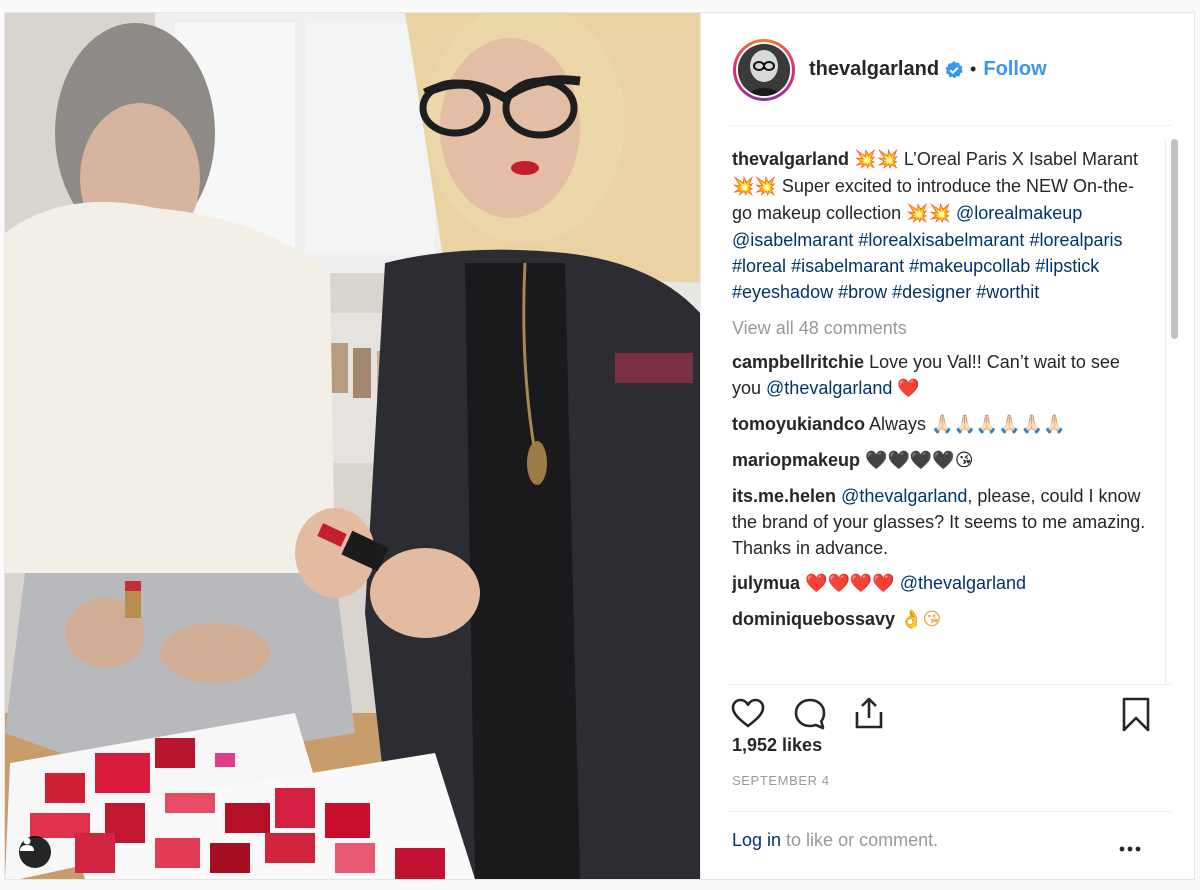  I want to click on caption-hashtag: #designer, so click(931, 292).